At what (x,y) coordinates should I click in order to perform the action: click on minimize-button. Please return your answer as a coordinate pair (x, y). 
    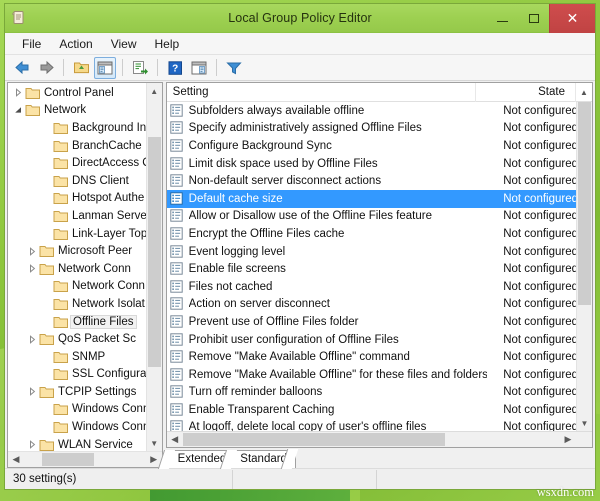
    Looking at the image, I should click on (502, 18).